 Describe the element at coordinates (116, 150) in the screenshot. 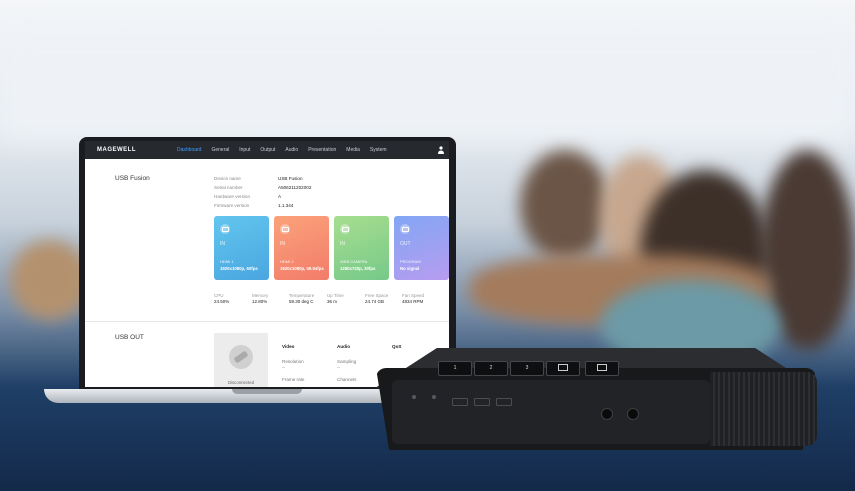

I see `brand-logo: MAGEWELL` at that location.